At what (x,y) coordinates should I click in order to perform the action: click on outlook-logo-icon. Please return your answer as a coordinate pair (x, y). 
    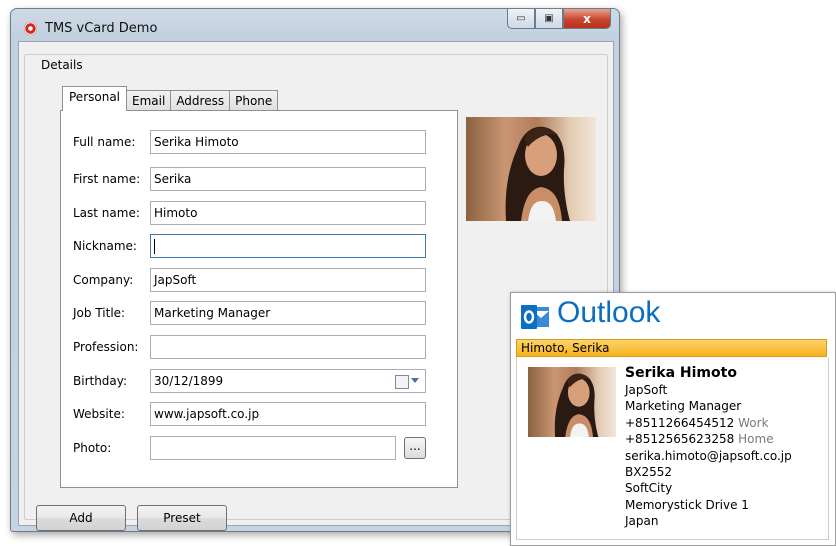
    Looking at the image, I should click on (535, 317).